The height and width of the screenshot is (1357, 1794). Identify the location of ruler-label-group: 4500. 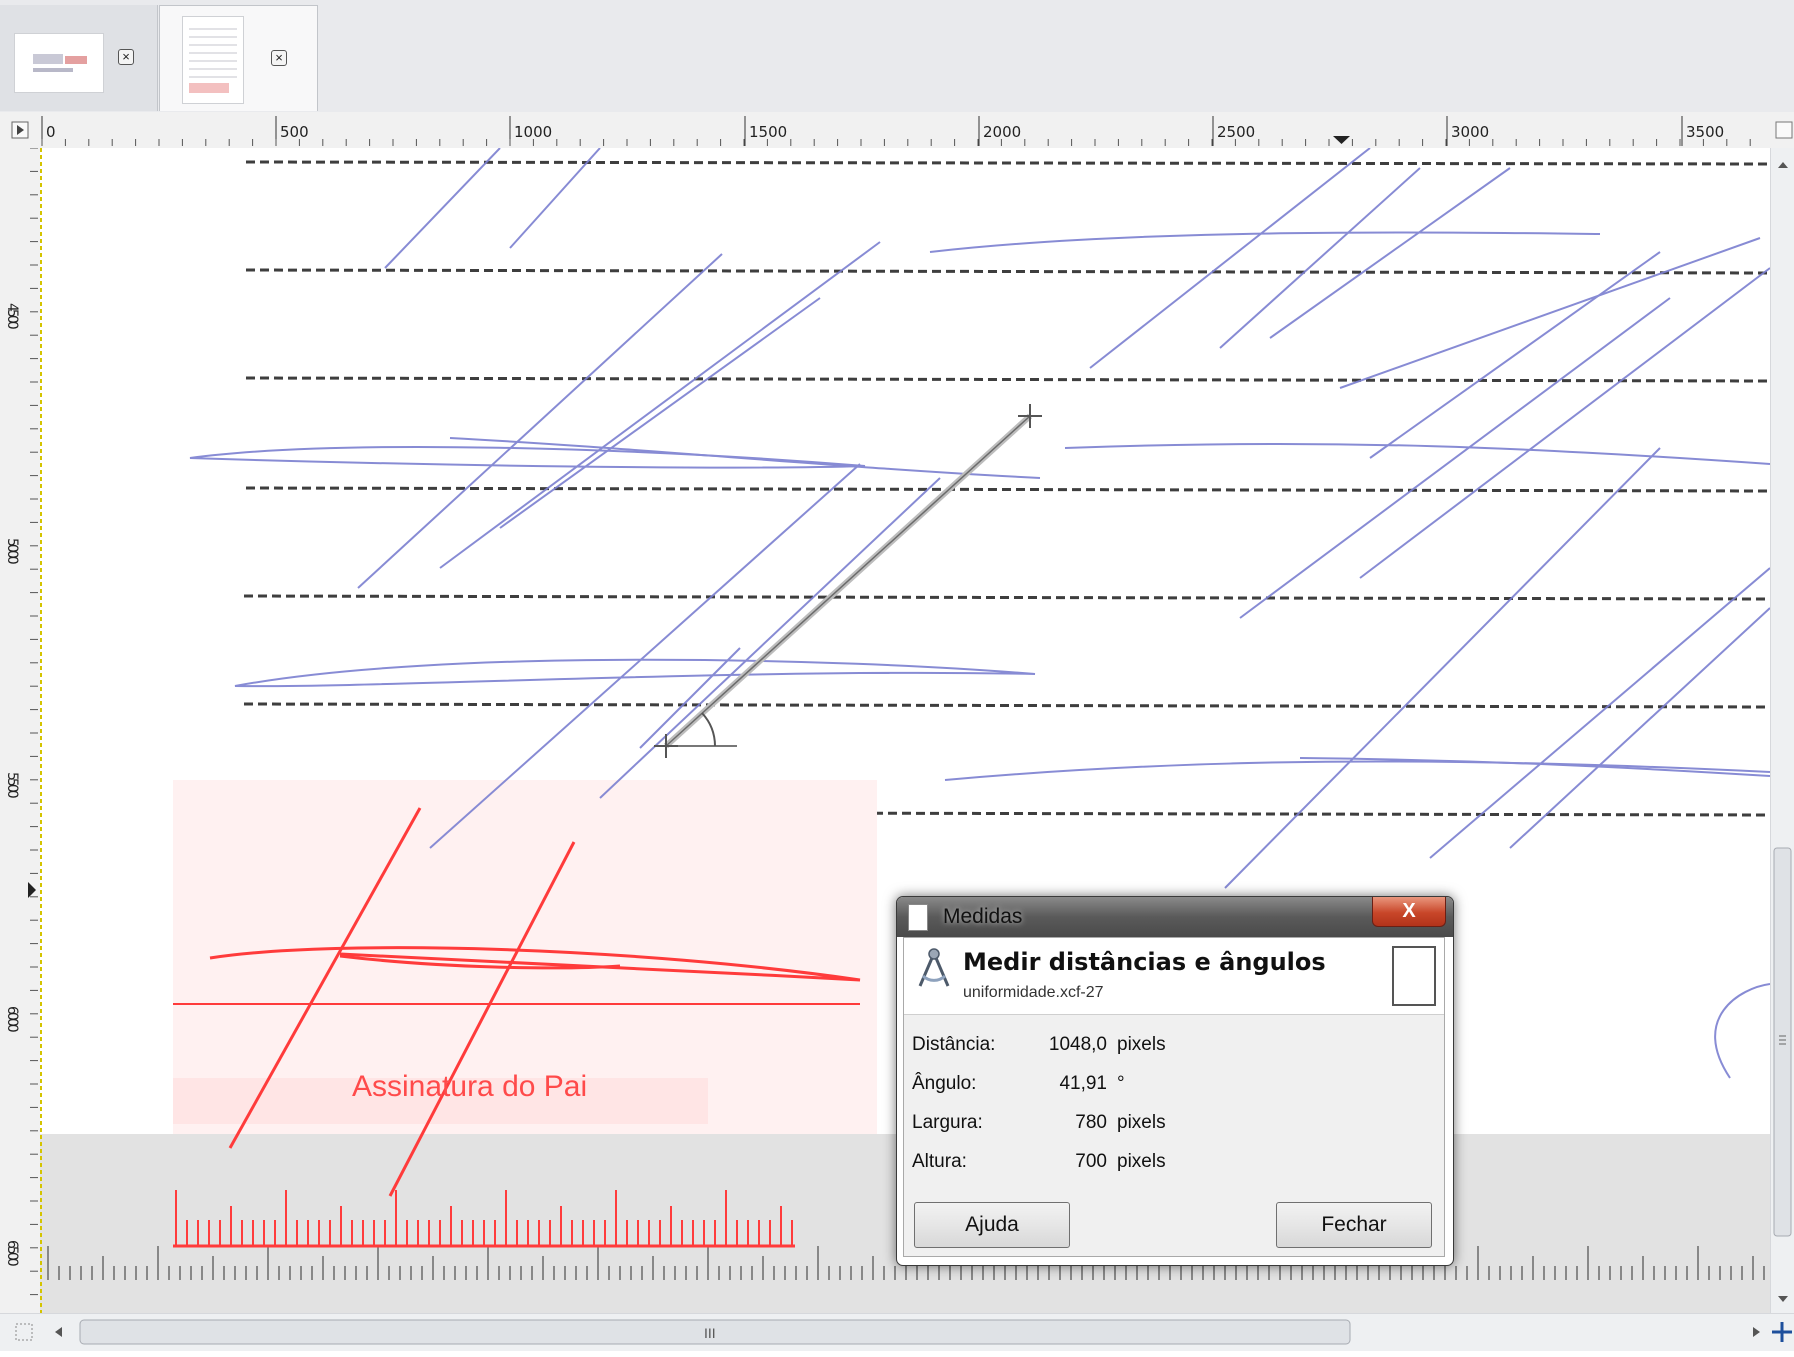
(12, 316).